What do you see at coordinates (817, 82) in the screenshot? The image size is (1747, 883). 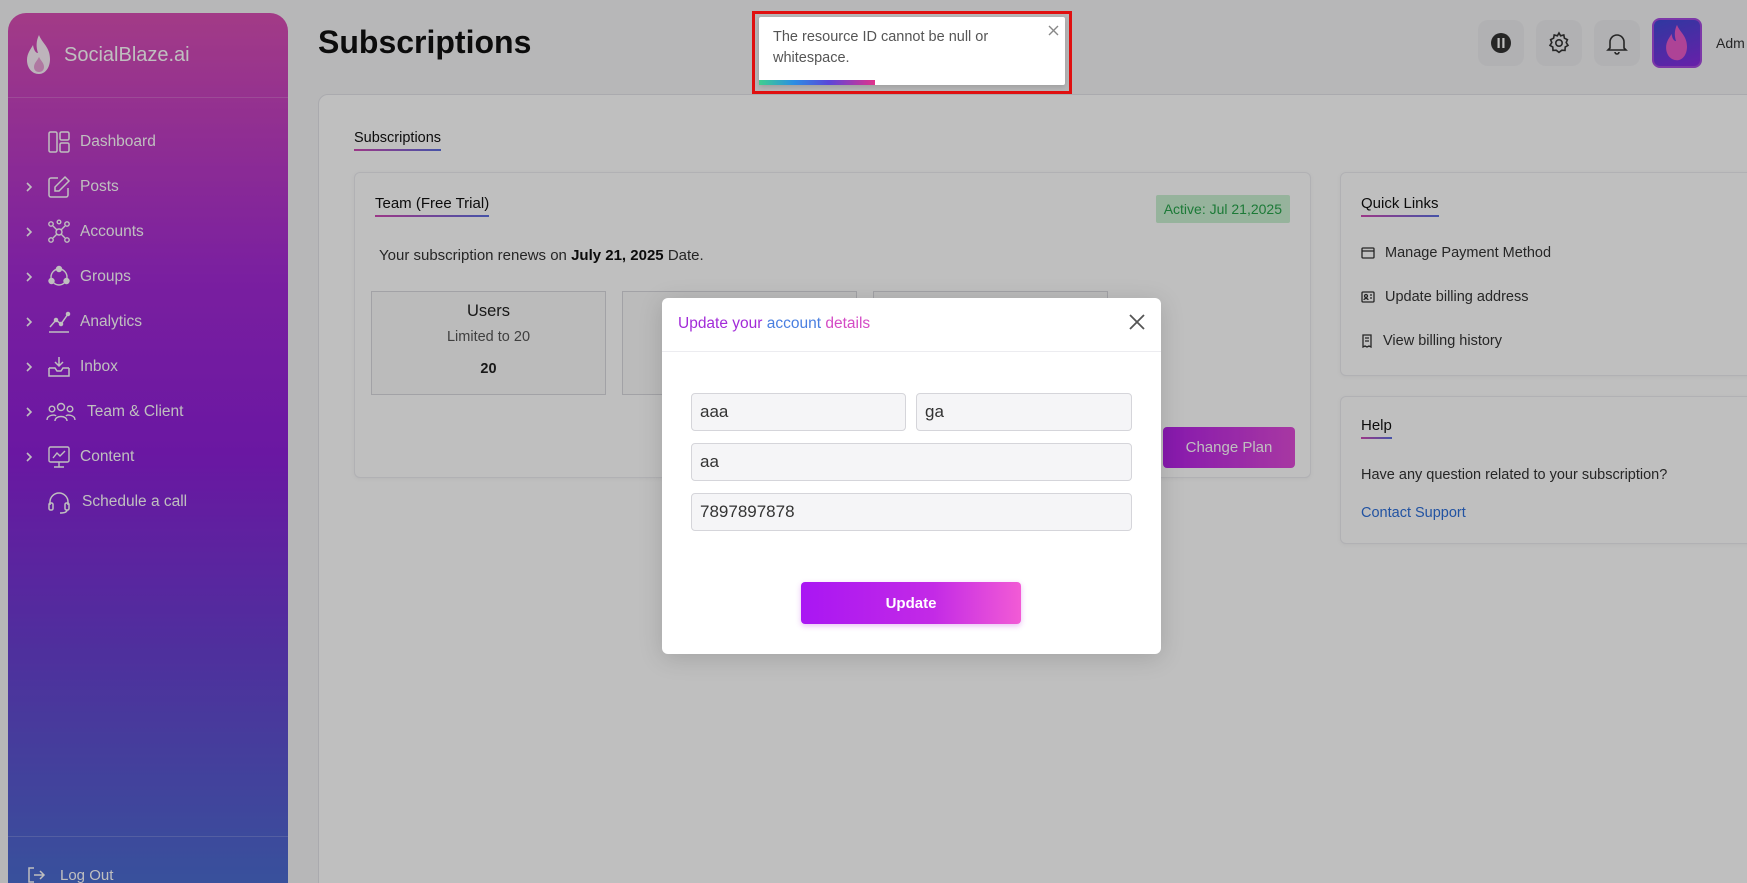 I see `toast-progress-bar` at bounding box center [817, 82].